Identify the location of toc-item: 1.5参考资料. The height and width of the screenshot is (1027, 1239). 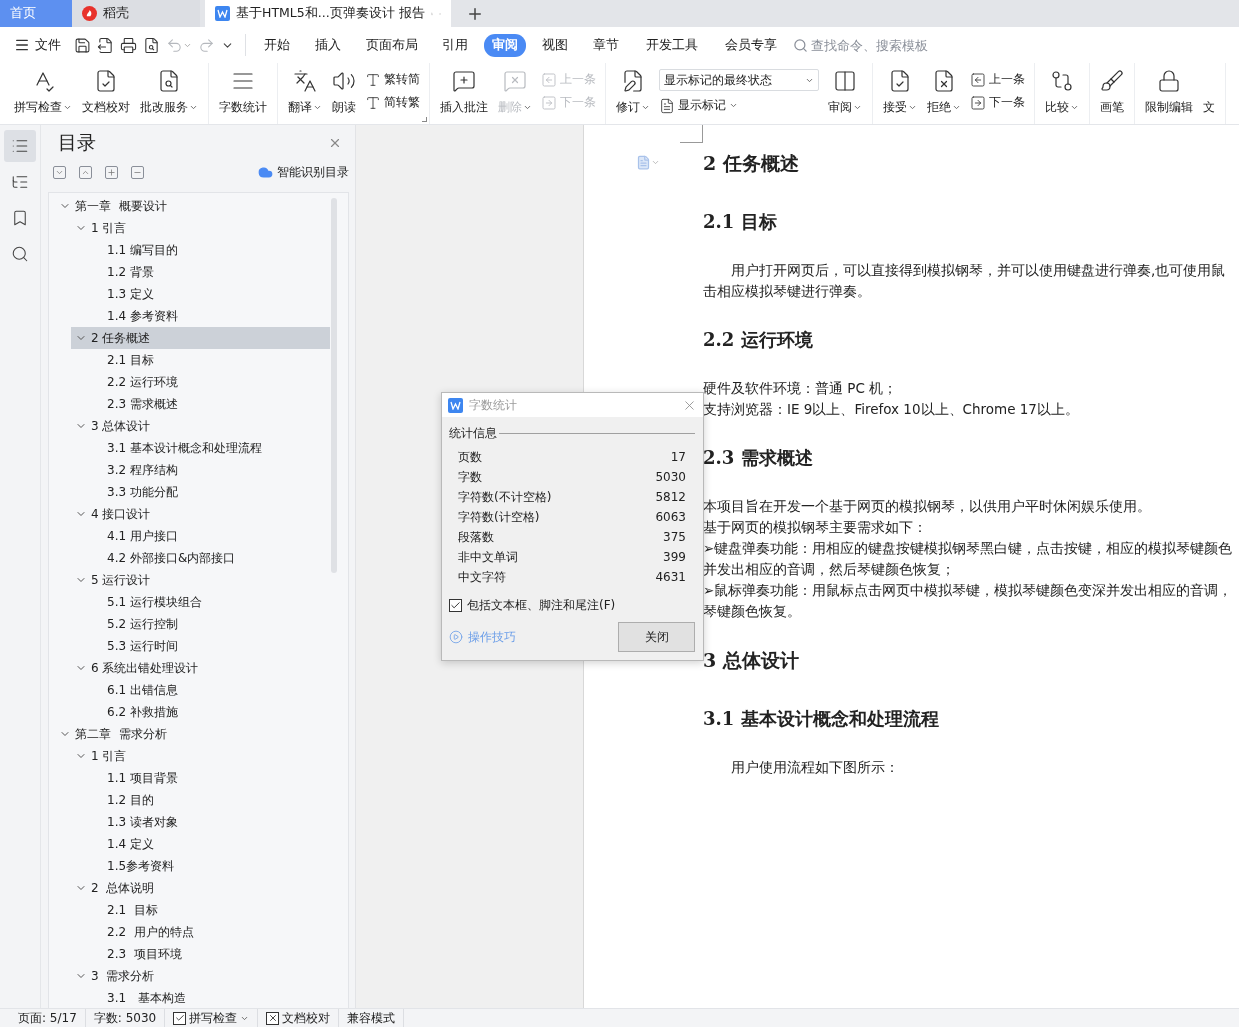
(200, 866).